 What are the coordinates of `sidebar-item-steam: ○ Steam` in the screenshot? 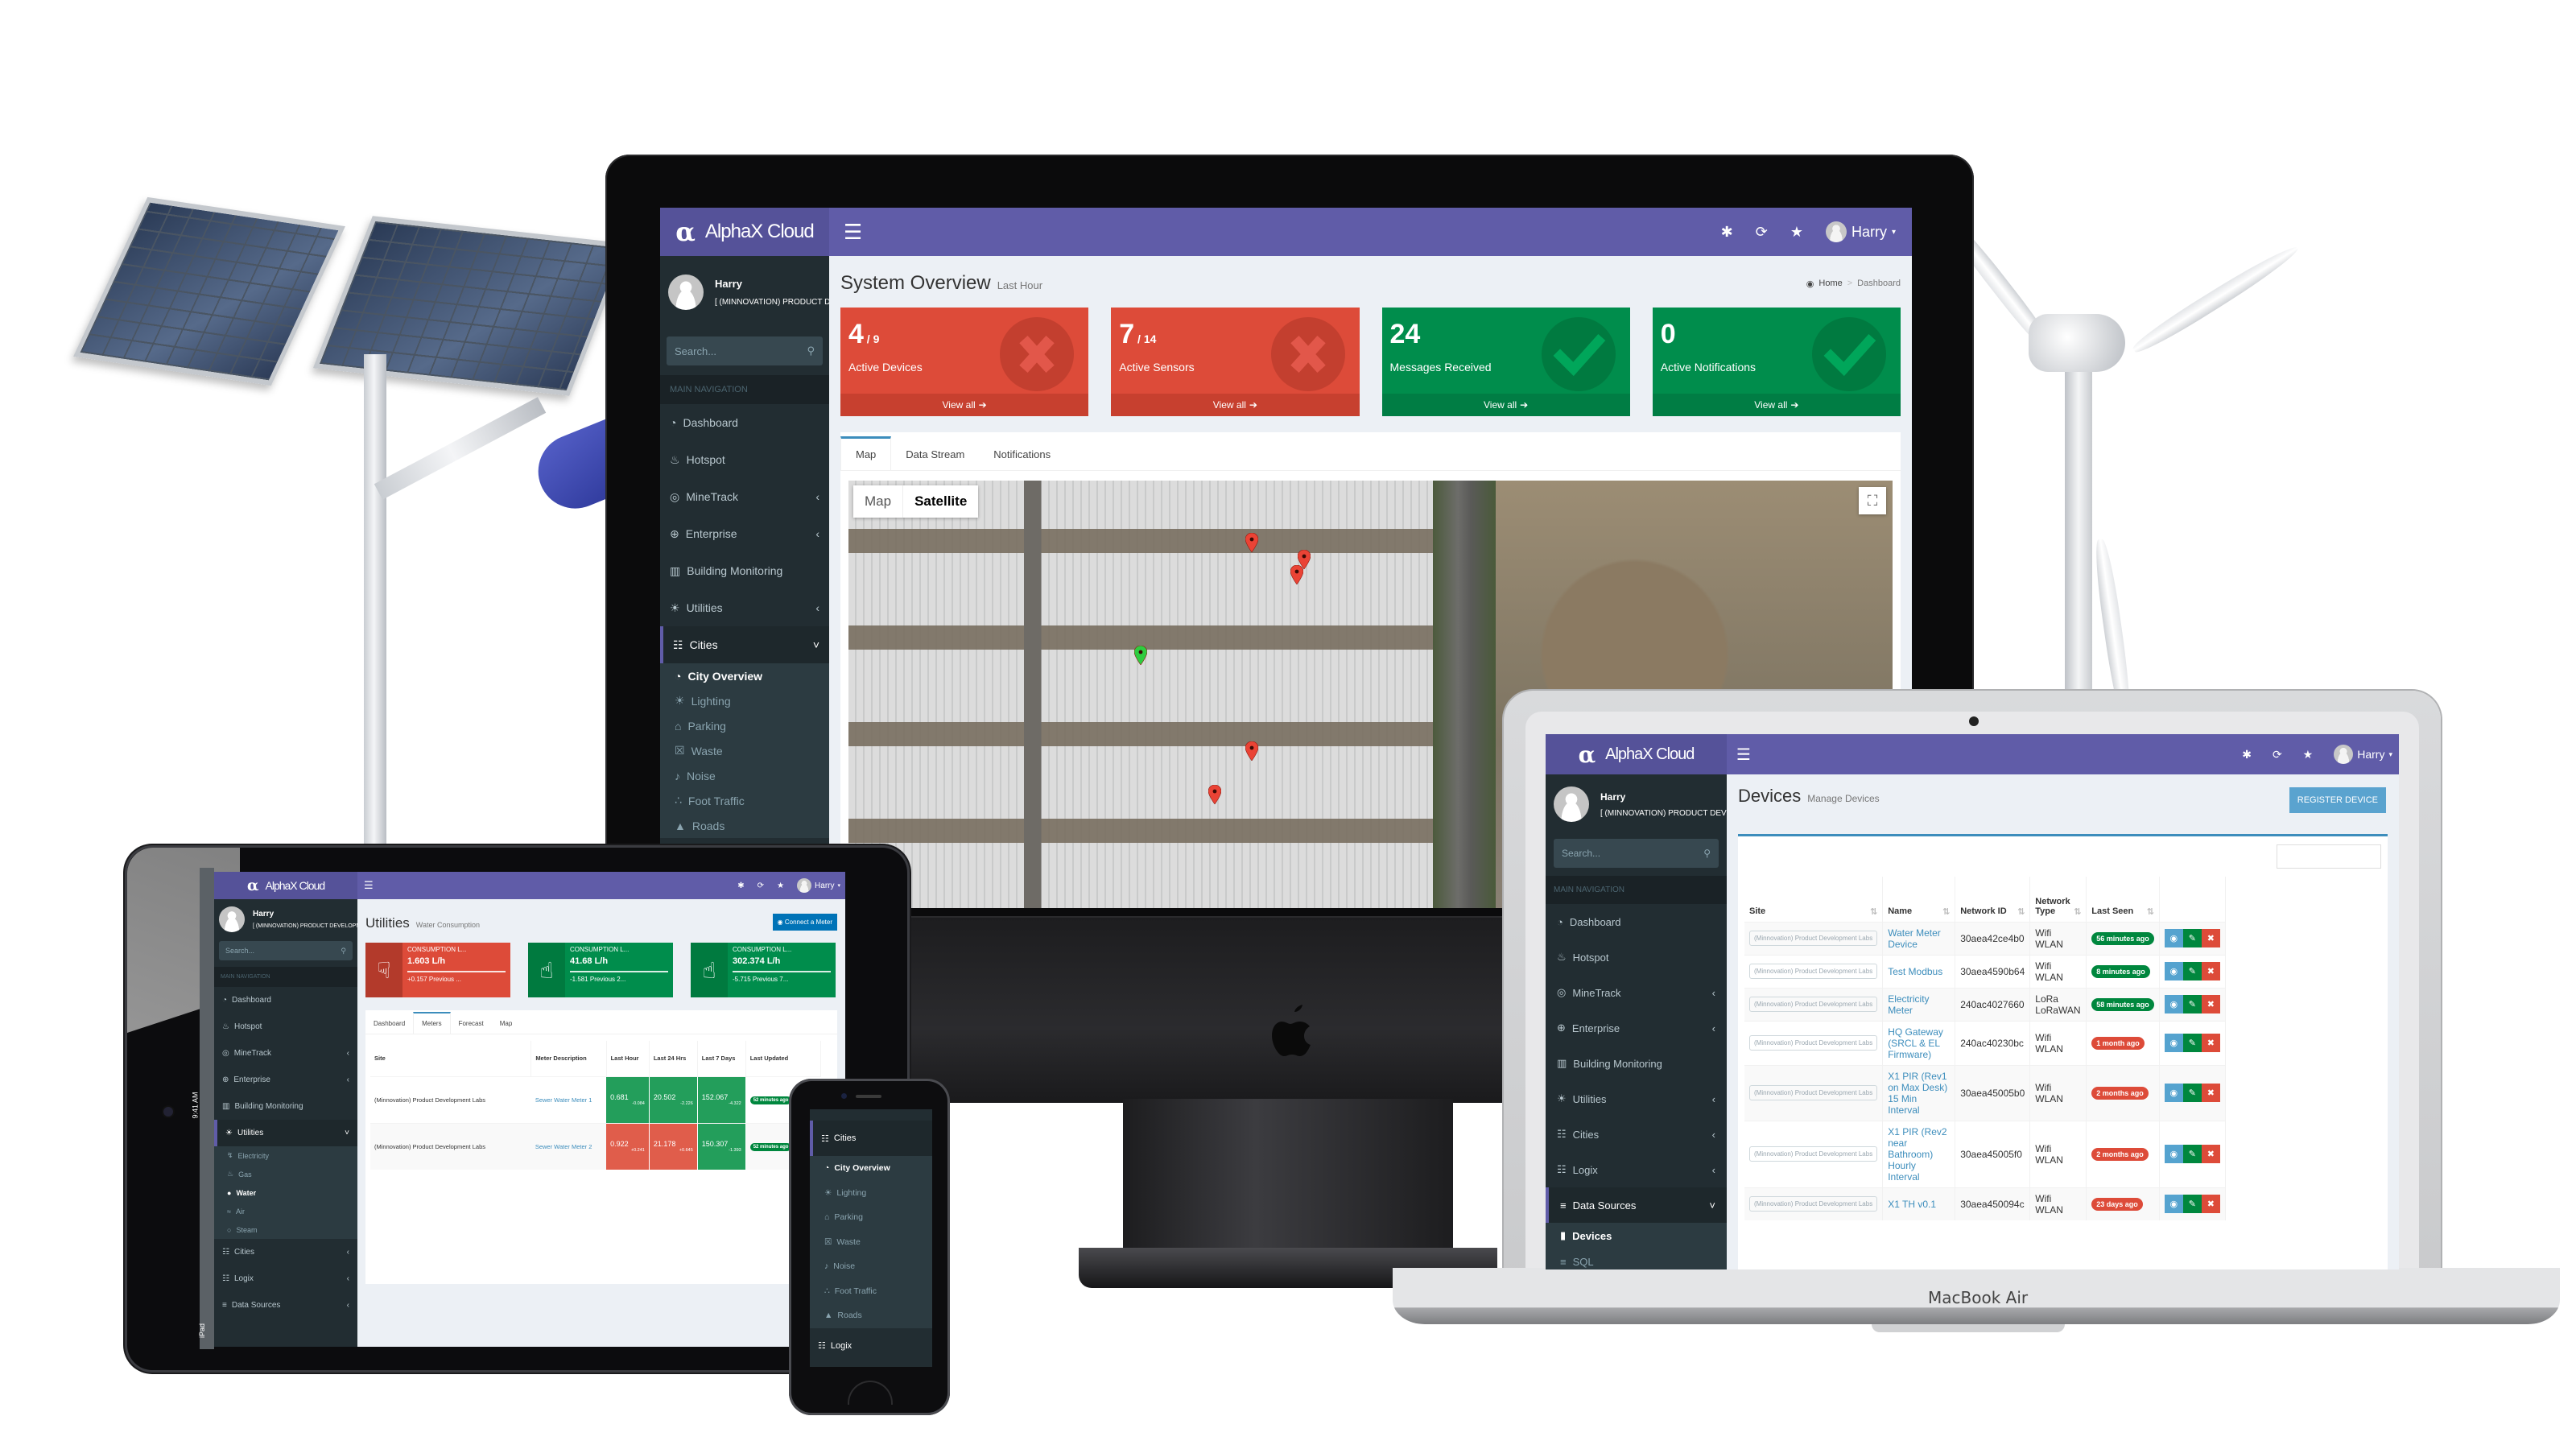 It's located at (285, 1229).